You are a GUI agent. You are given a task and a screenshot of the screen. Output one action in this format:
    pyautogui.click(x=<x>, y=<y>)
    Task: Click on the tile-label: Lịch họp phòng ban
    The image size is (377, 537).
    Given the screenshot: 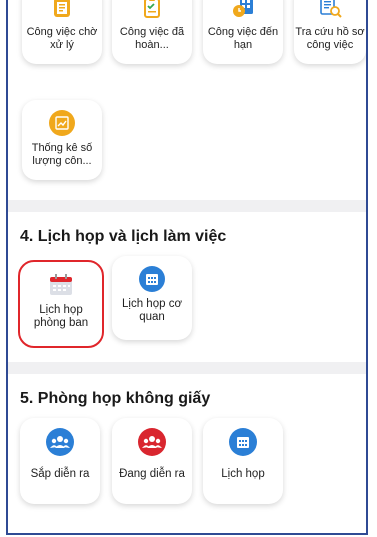 What is the action you would take?
    pyautogui.click(x=61, y=316)
    